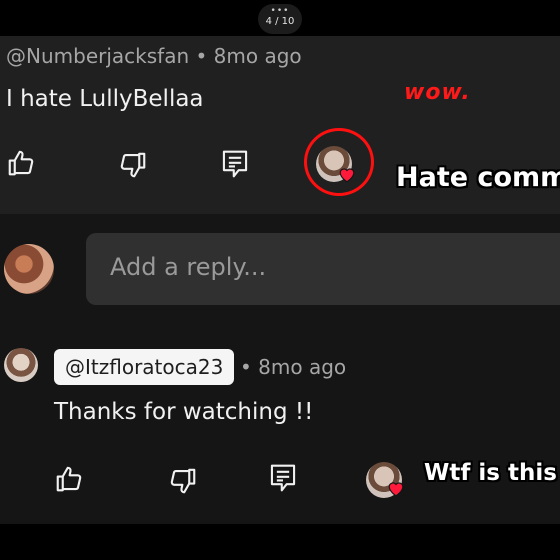 This screenshot has height=560, width=560. I want to click on reply-author-avatar, so click(21, 365).